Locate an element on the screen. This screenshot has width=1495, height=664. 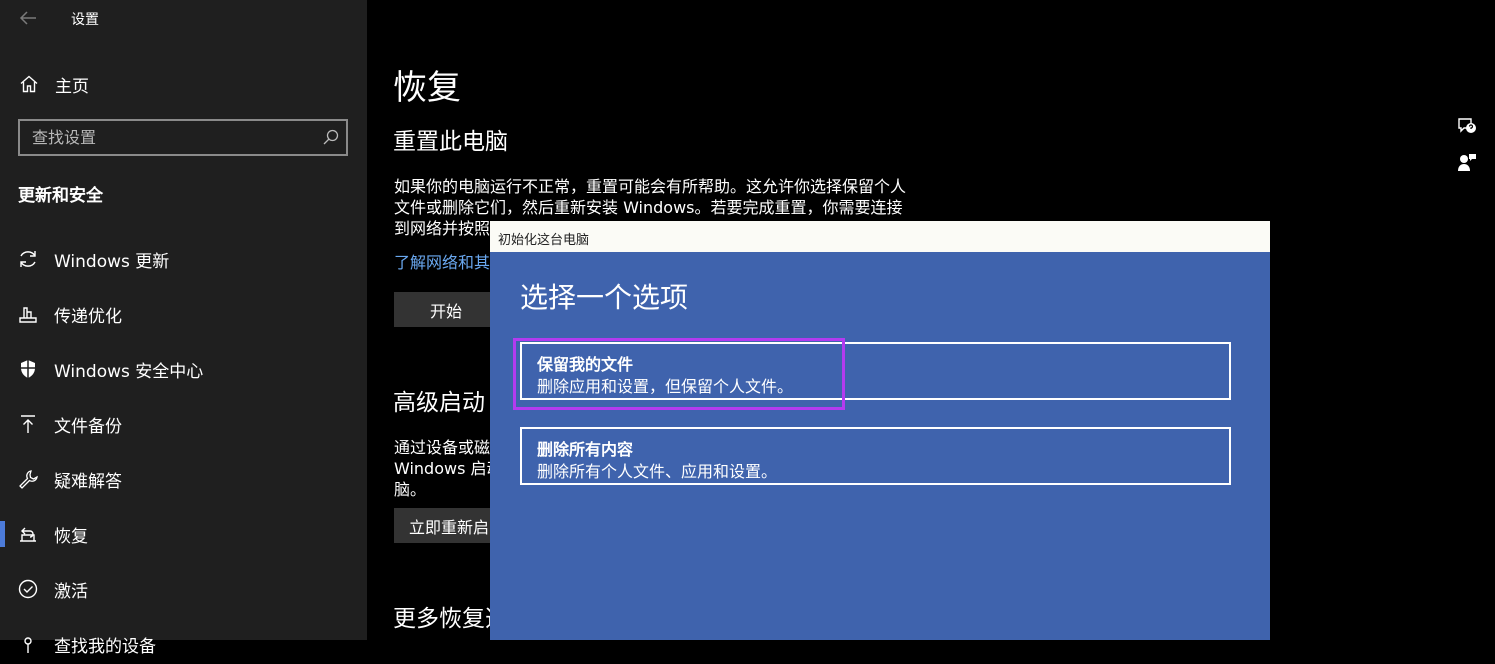
restart-now-button: 立即重新启 is located at coordinates (449, 525).